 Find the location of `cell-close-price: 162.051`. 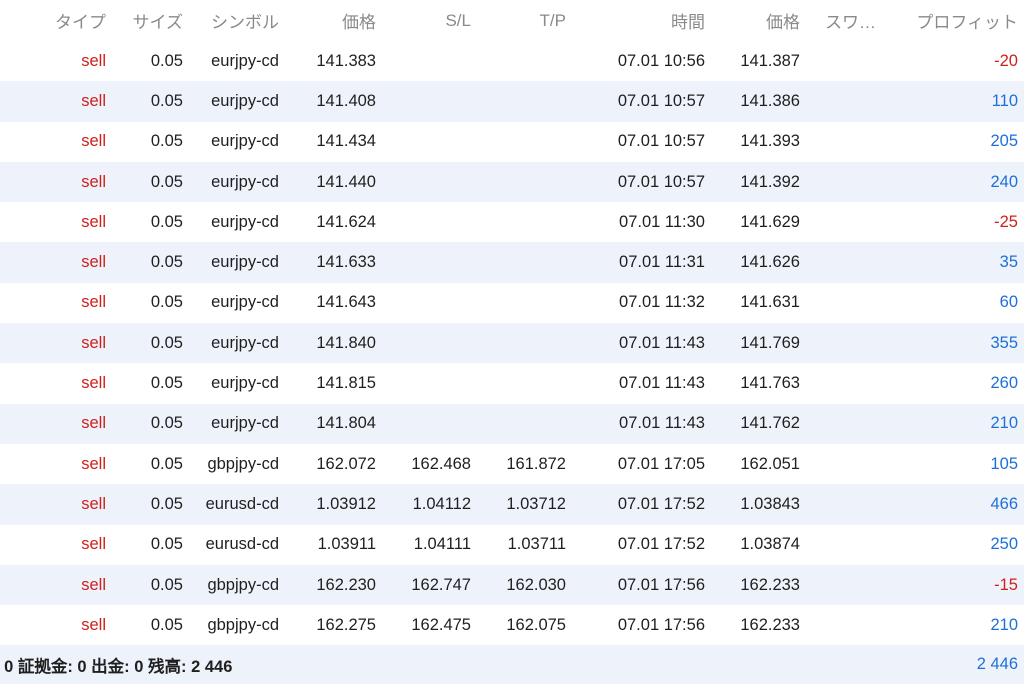

cell-close-price: 162.051 is located at coordinates (770, 463).